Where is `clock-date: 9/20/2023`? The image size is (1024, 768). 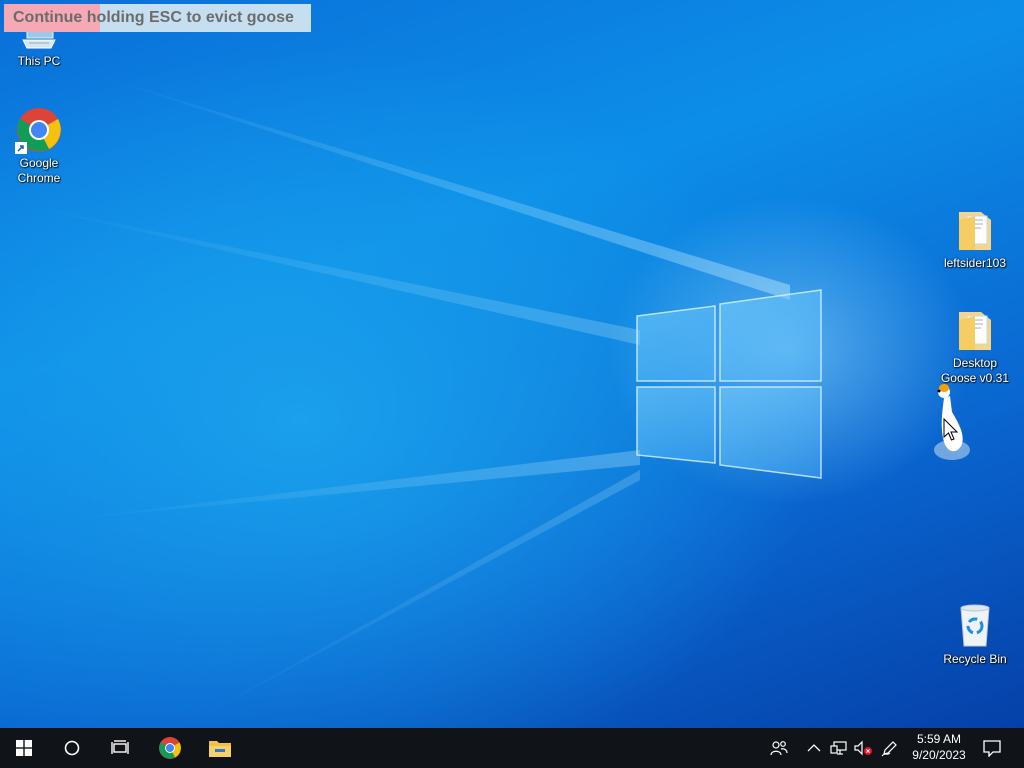 clock-date: 9/20/2023 is located at coordinates (939, 755).